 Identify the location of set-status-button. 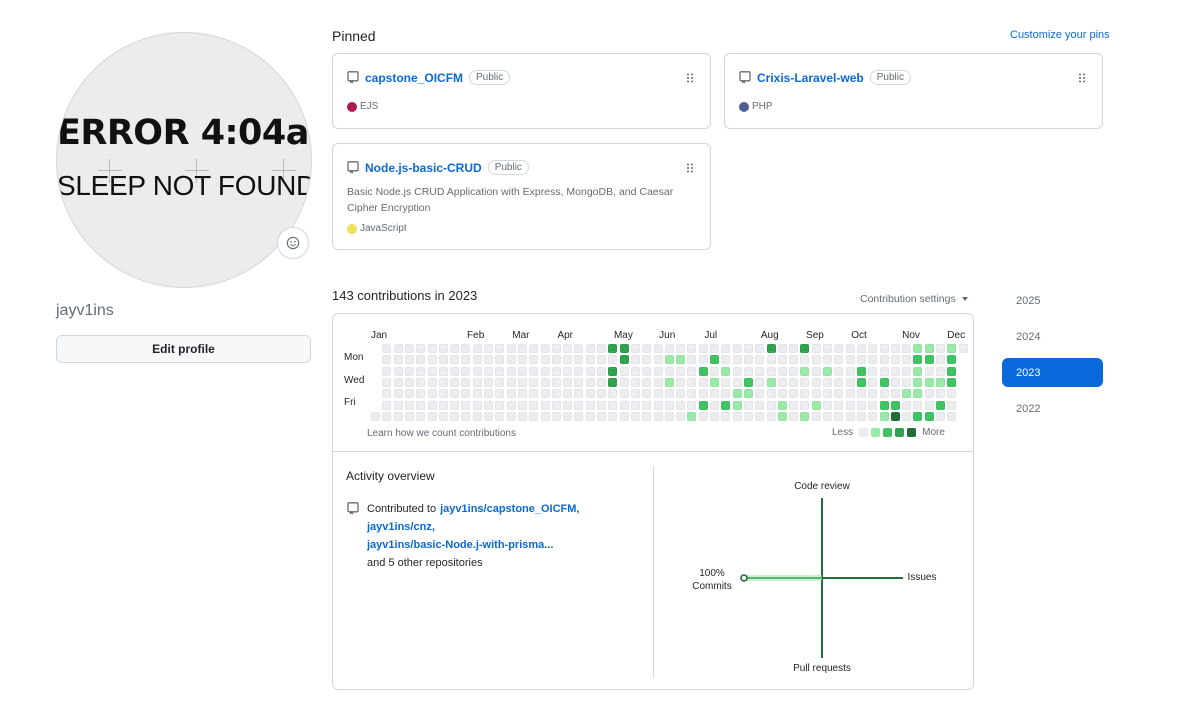
(293, 243).